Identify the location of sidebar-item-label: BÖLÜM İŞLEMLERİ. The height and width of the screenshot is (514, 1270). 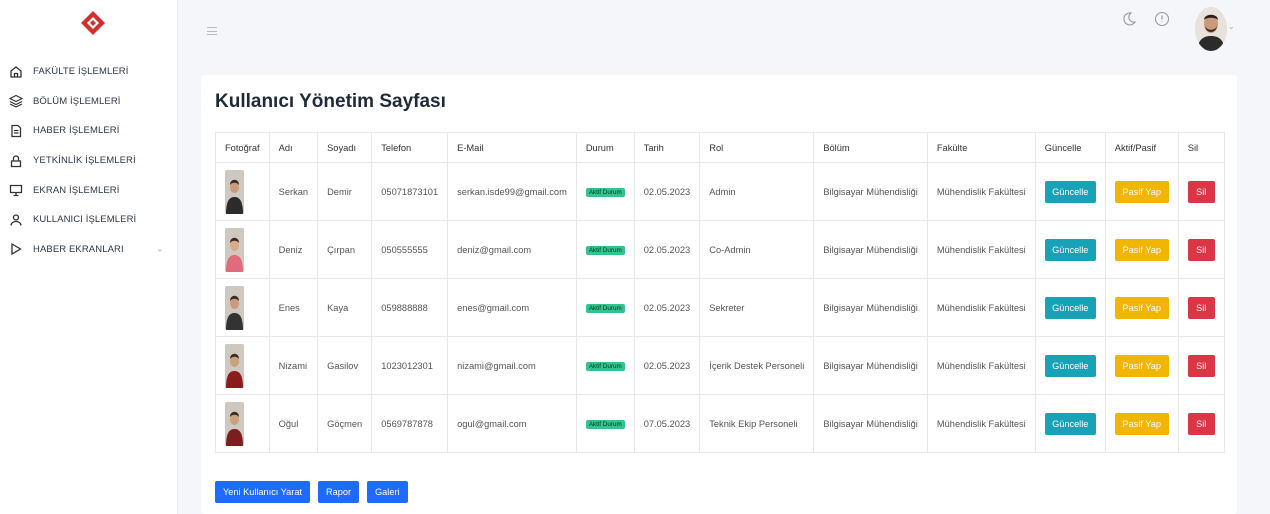
(77, 101).